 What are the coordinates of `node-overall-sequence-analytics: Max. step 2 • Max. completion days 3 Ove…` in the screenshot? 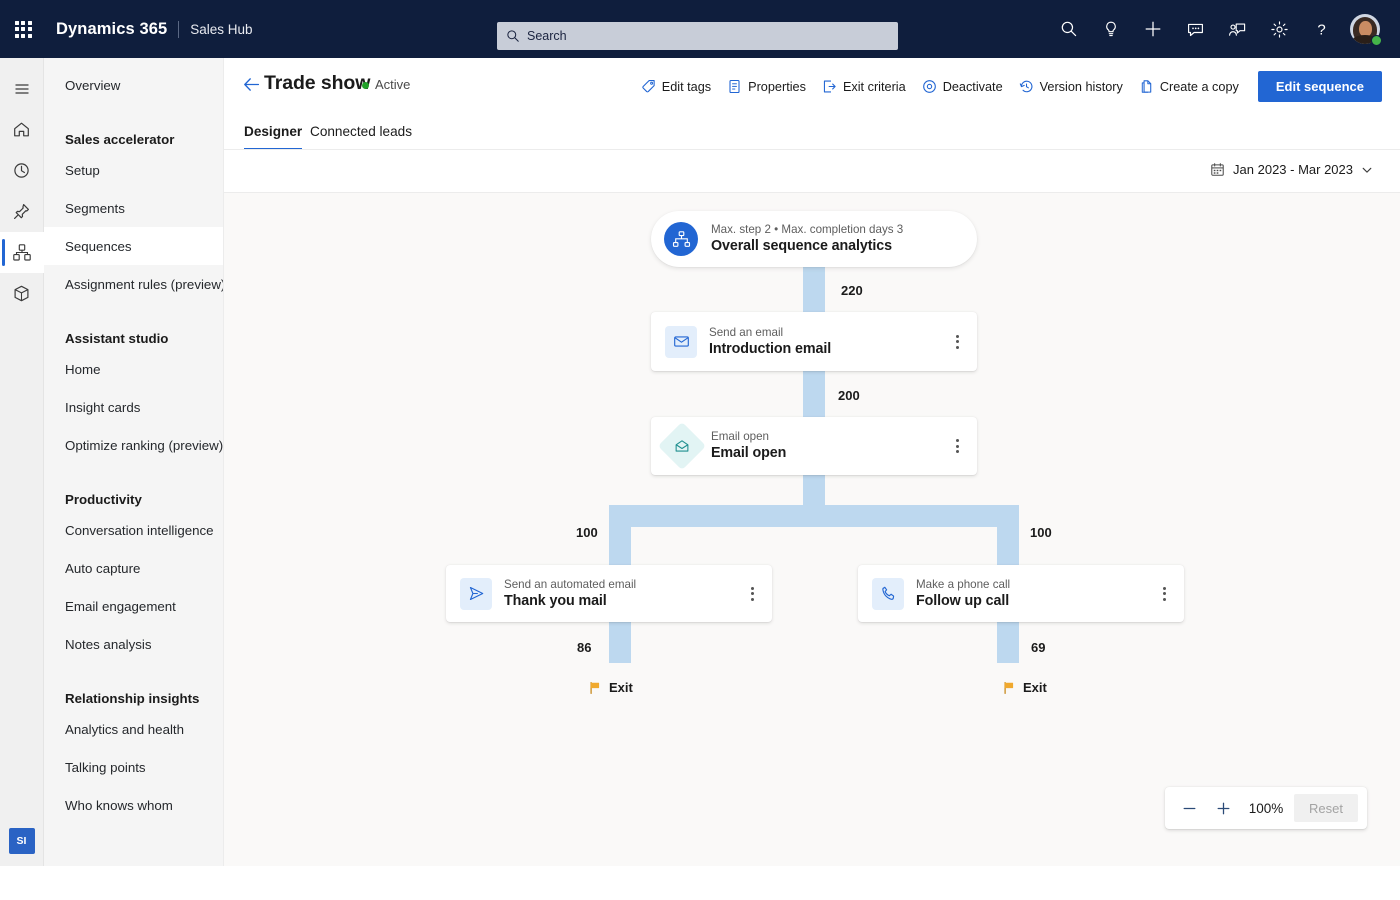 It's located at (814, 239).